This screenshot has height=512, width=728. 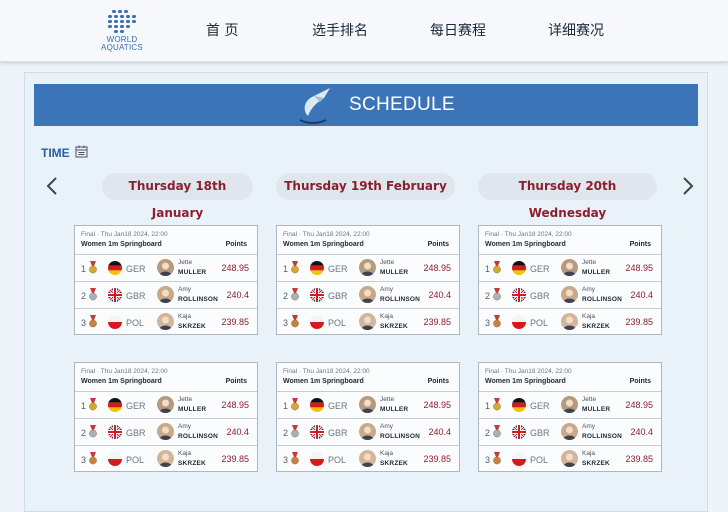 What do you see at coordinates (338, 406) in the screenshot?
I see `country-code: GER` at bounding box center [338, 406].